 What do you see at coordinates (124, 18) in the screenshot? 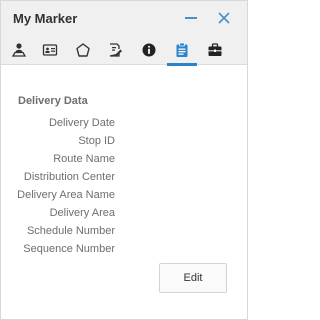
I see `title-bar: My Marker` at bounding box center [124, 18].